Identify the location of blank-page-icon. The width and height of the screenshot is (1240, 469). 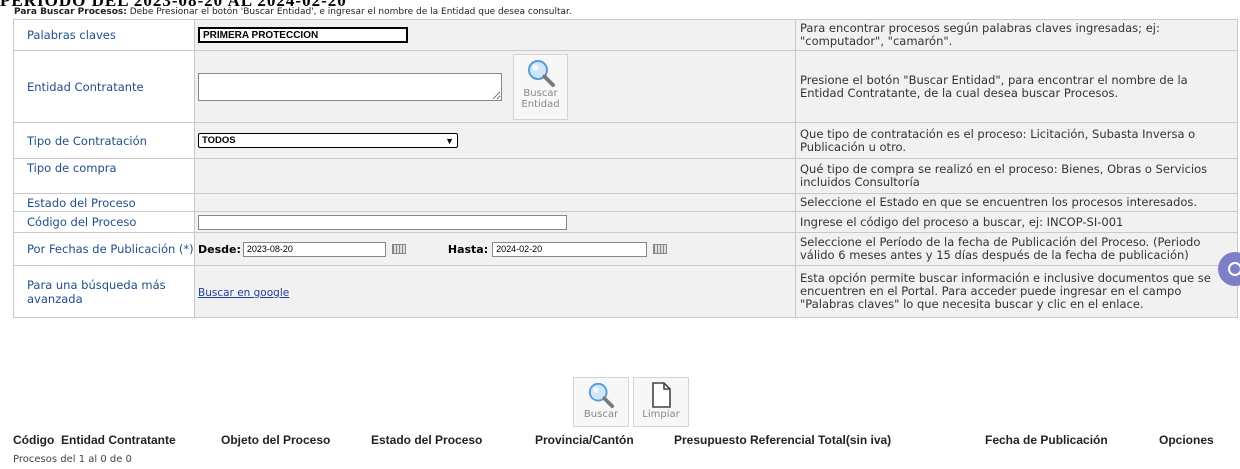
(661, 395).